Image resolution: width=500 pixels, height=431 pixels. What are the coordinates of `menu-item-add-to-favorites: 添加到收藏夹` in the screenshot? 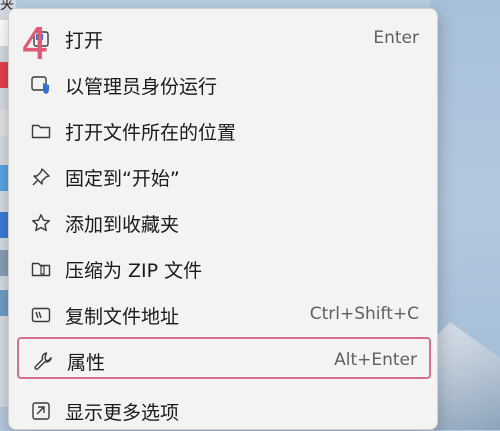 It's located at (224, 222).